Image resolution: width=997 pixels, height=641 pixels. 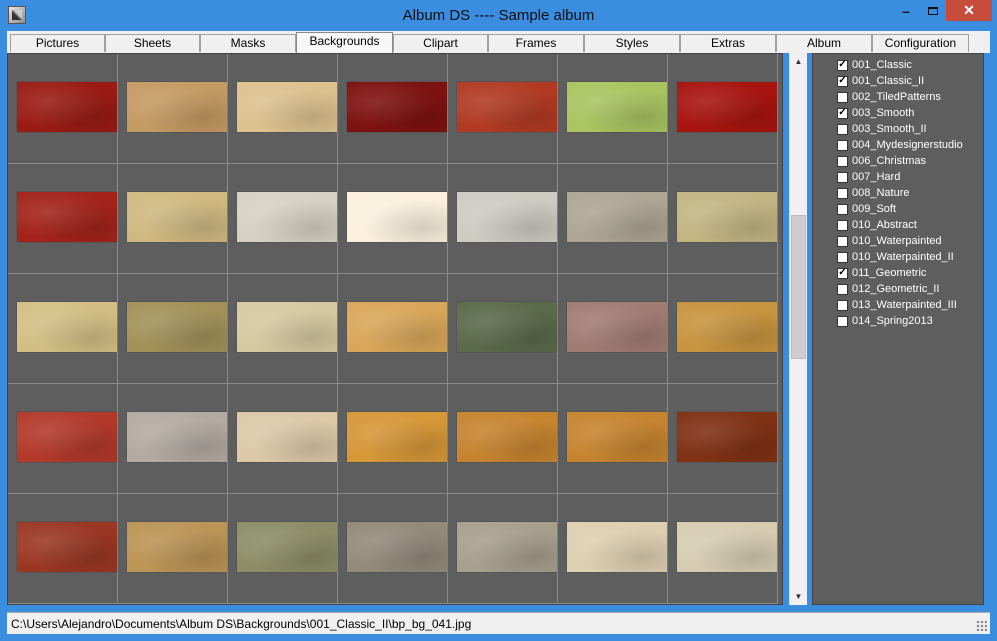 I want to click on category-item: ✓ 001_Classic, so click(x=874, y=65).